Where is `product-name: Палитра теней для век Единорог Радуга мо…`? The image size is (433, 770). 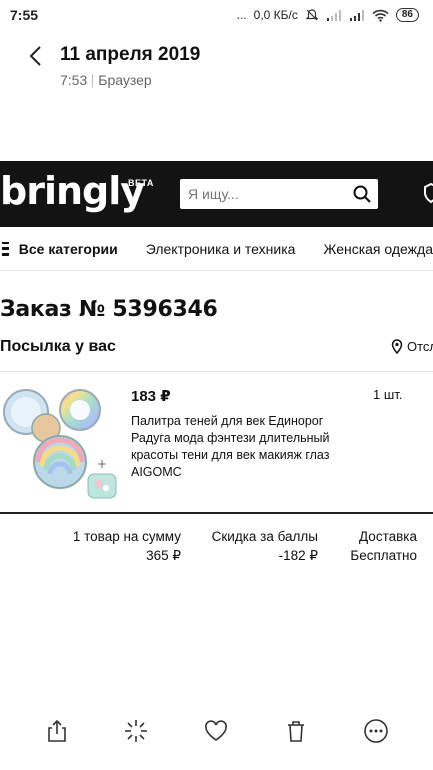
product-name: Палитра теней для век Единорог Радуга мо… is located at coordinates (231, 447).